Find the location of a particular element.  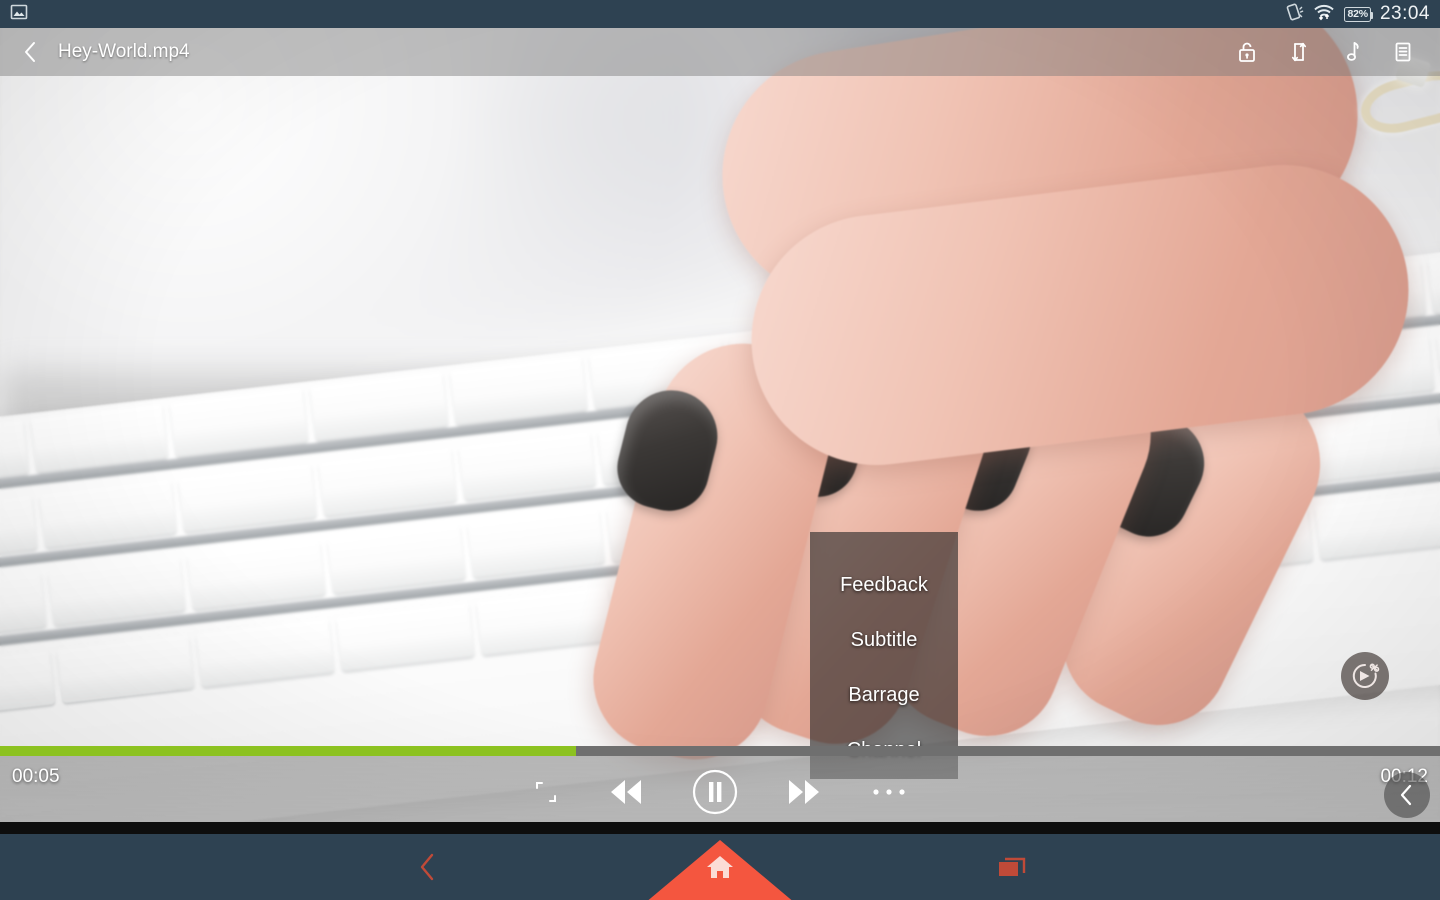

vibrate-icon is located at coordinates (1294, 14).